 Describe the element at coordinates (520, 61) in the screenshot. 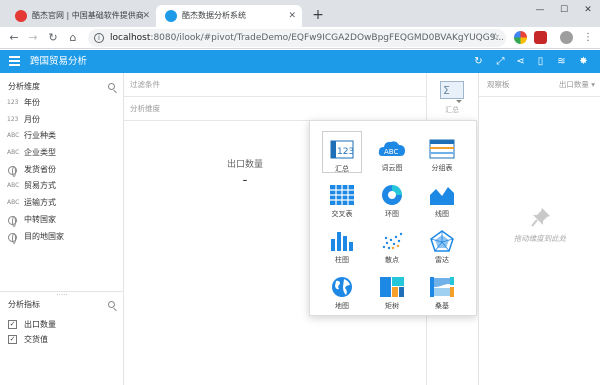

I see `share-icon: ⋖` at that location.